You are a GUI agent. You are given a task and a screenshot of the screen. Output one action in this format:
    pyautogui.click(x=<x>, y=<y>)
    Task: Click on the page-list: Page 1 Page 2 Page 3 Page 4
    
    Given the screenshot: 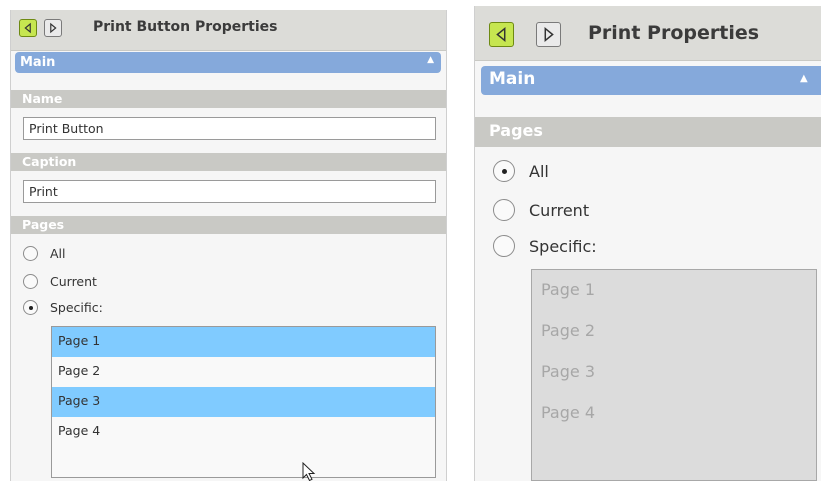 What is the action you would take?
    pyautogui.click(x=243, y=402)
    